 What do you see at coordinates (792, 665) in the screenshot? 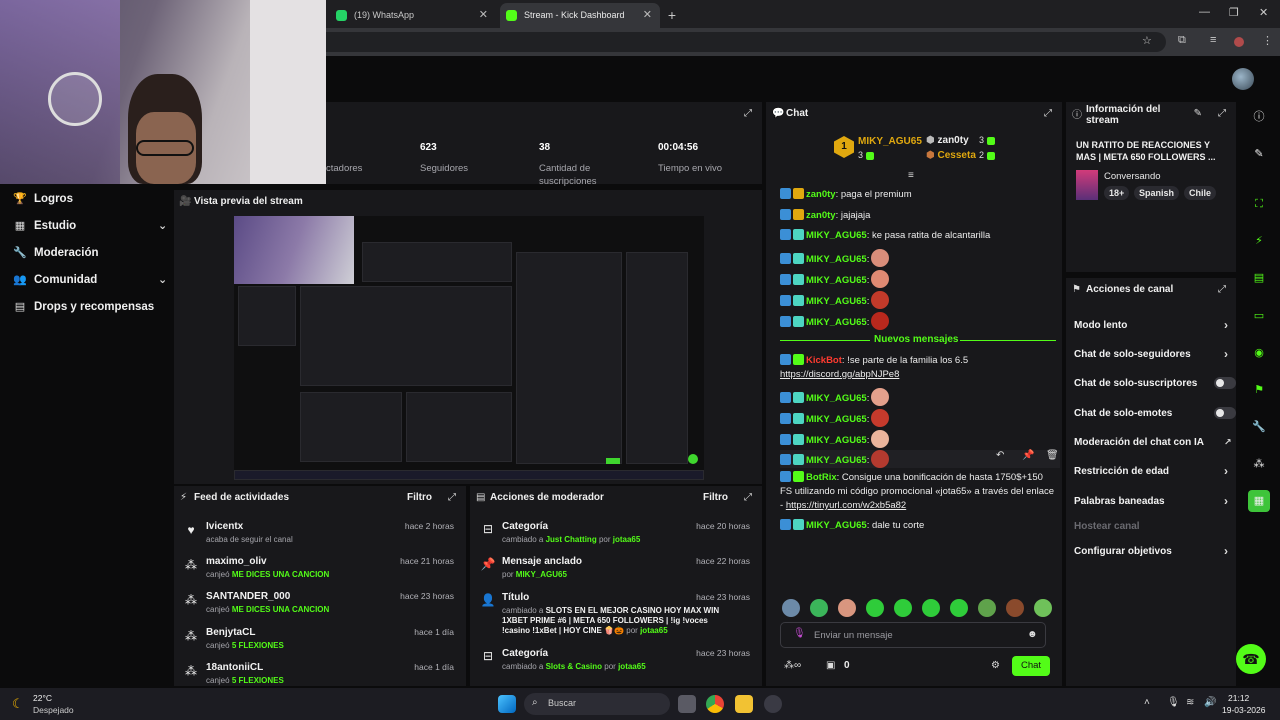
I see `points-icon: ⁂∞` at bounding box center [792, 665].